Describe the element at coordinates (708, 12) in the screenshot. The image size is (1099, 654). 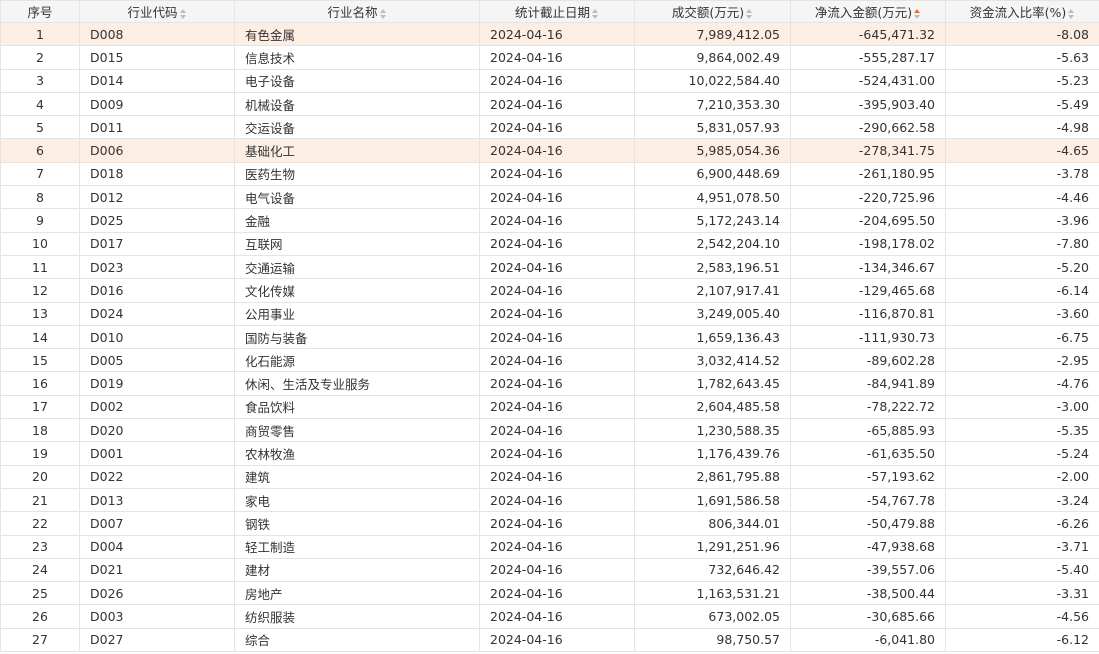
I see `column-header-label: 成交额(万元)` at that location.